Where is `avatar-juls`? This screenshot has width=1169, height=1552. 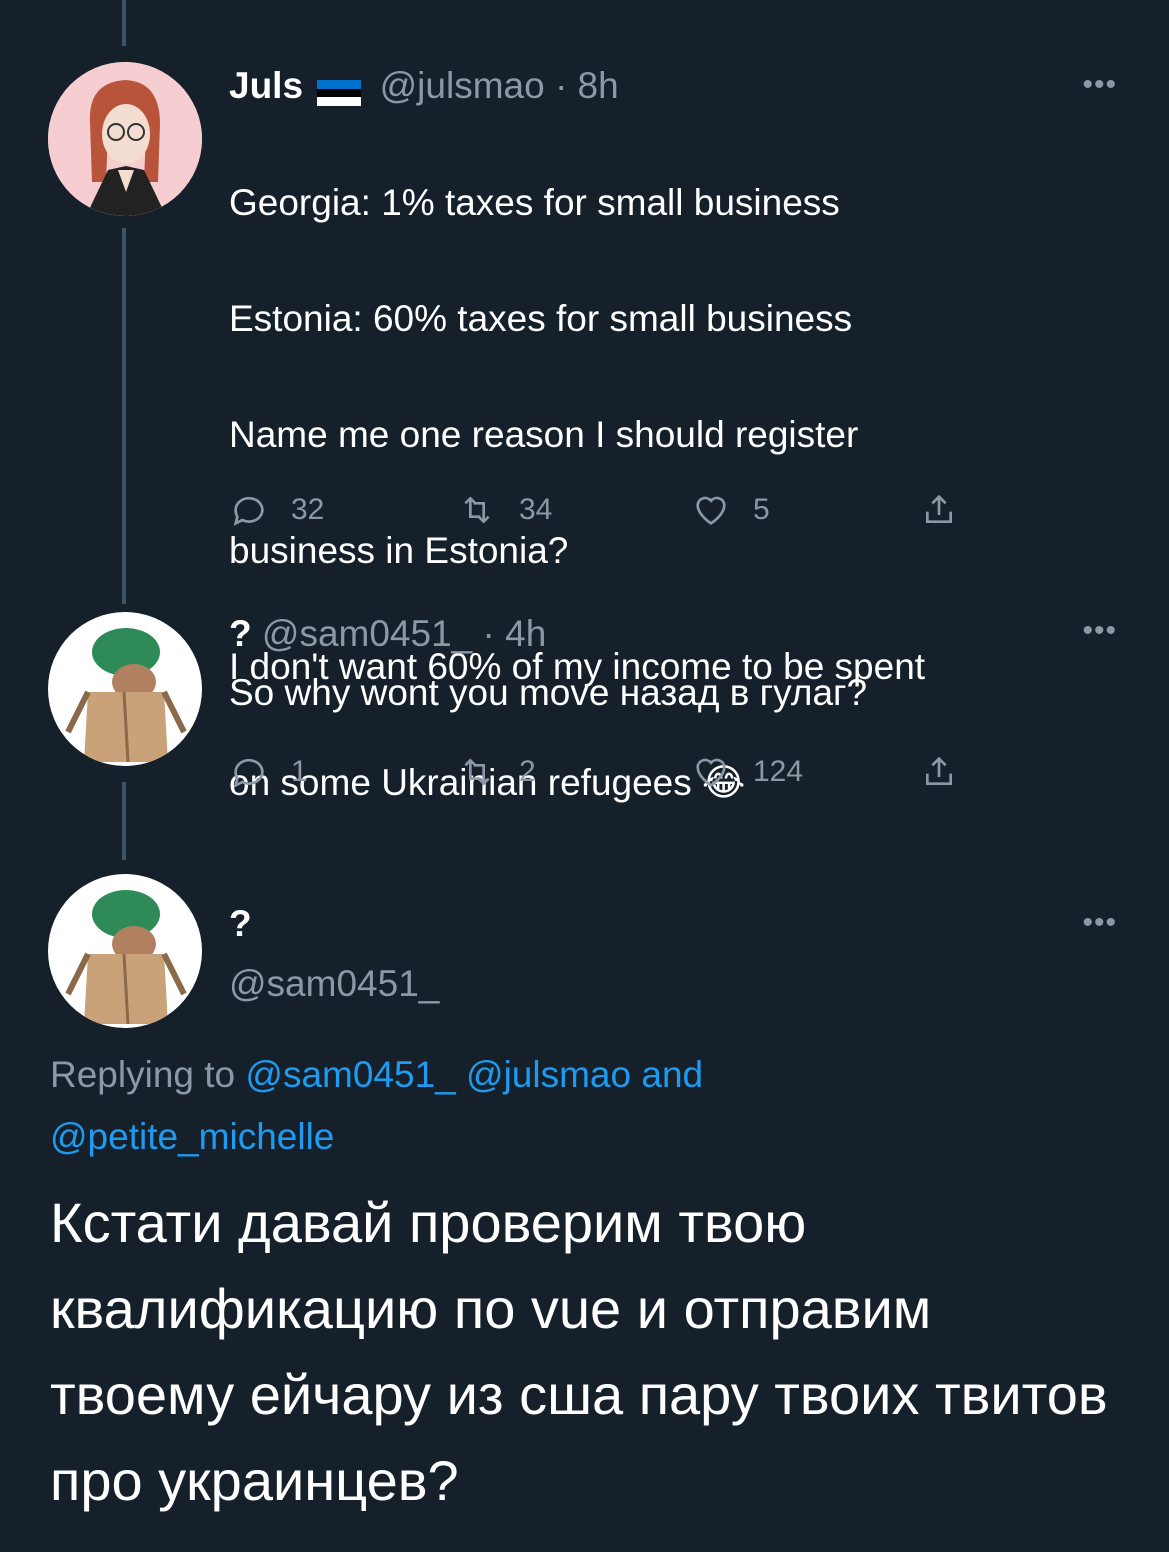 avatar-juls is located at coordinates (125, 139).